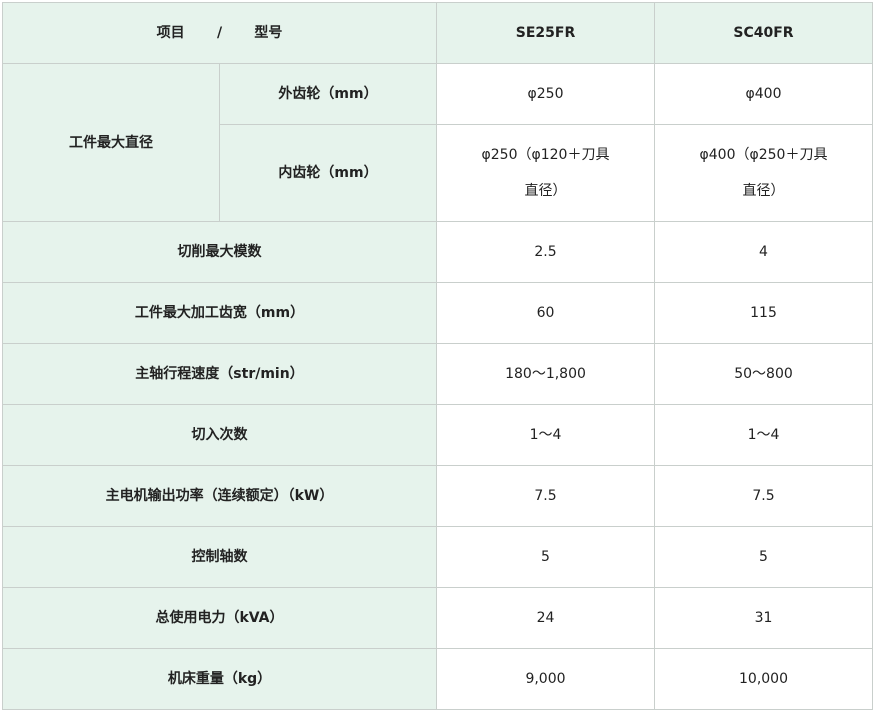  I want to click on cell-value: 31, so click(763, 618).